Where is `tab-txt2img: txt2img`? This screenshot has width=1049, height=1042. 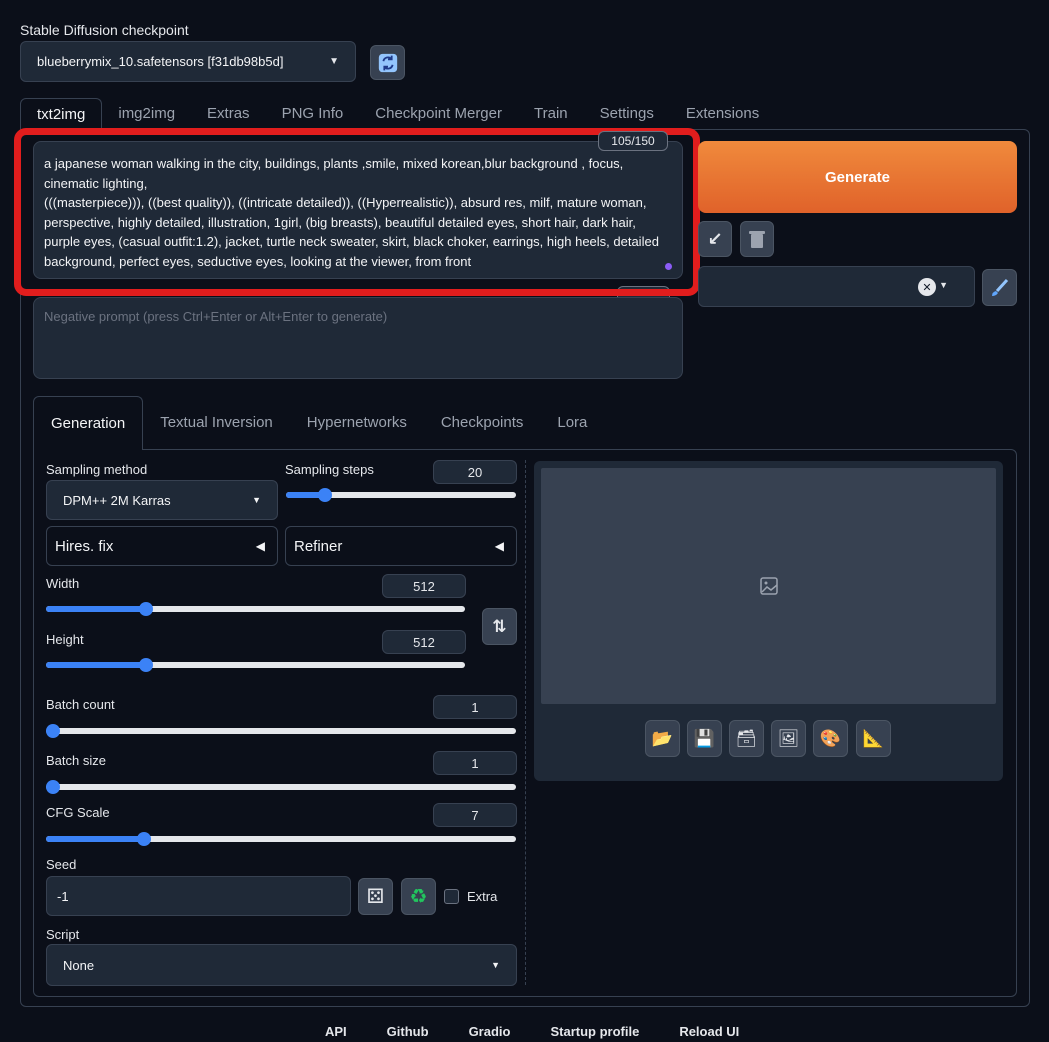
tab-txt2img: txt2img is located at coordinates (61, 114).